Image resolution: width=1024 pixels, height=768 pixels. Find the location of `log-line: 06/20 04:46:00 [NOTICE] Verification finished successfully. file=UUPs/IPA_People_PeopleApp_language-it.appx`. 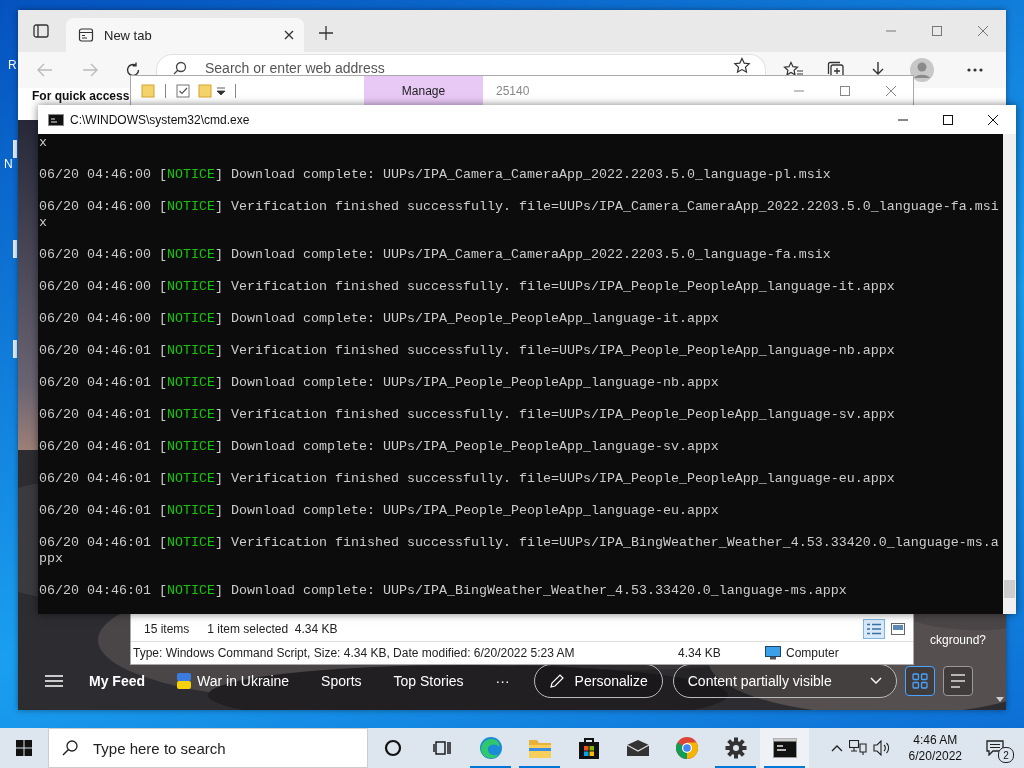

log-line: 06/20 04:46:00 [NOTICE] Verification finished successfully. file=UUPs/IPA_People_PeopleApp_language-it.appx is located at coordinates (467, 287).